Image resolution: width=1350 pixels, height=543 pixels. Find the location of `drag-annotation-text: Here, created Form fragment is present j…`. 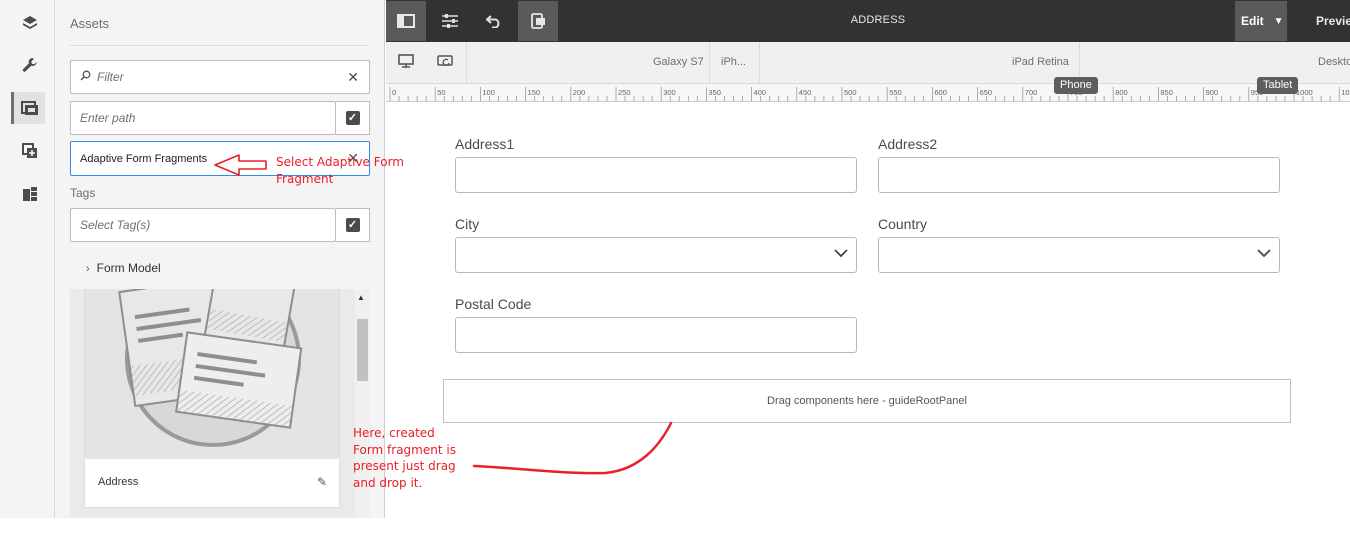

drag-annotation-text: Here, created Form fragment is present j… is located at coordinates (404, 458).